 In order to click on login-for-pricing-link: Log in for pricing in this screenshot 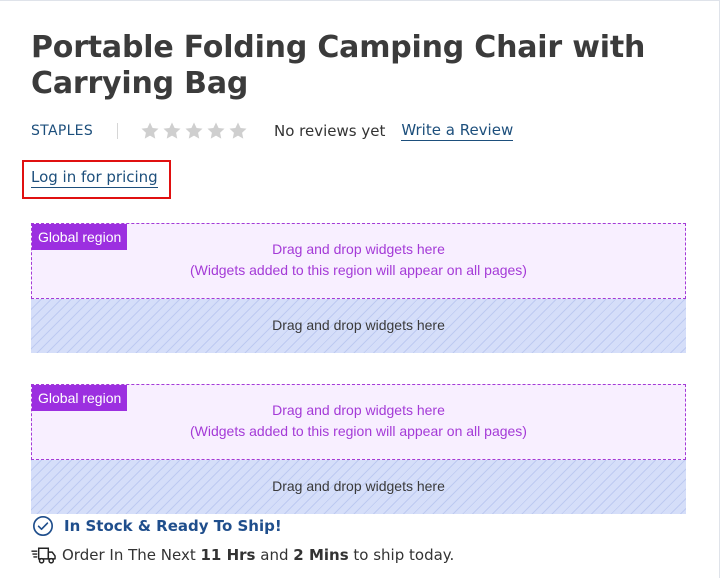, I will do `click(94, 178)`.